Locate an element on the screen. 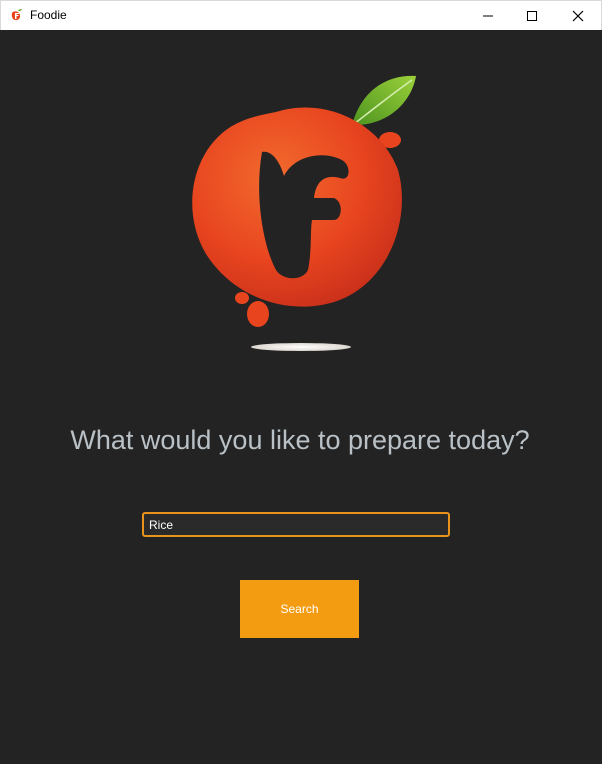 The height and width of the screenshot is (764, 602). prompt-heading: What would you like to prepare today? is located at coordinates (300, 440).